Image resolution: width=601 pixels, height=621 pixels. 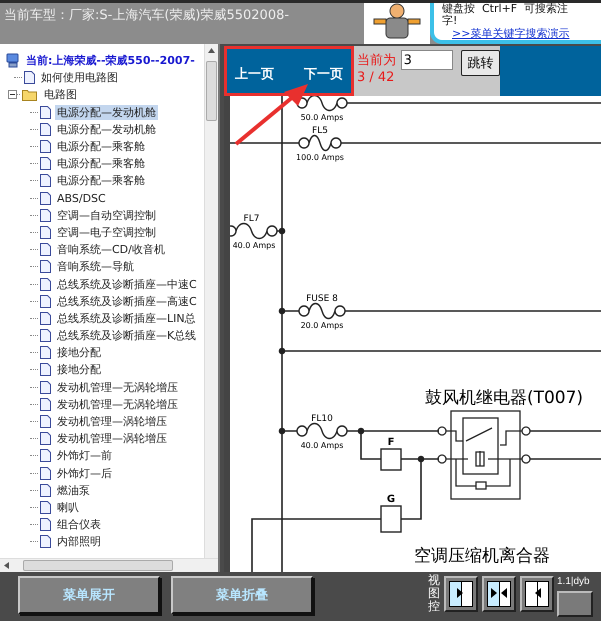 What do you see at coordinates (450, 21) in the screenshot?
I see `tip-text: 字!` at bounding box center [450, 21].